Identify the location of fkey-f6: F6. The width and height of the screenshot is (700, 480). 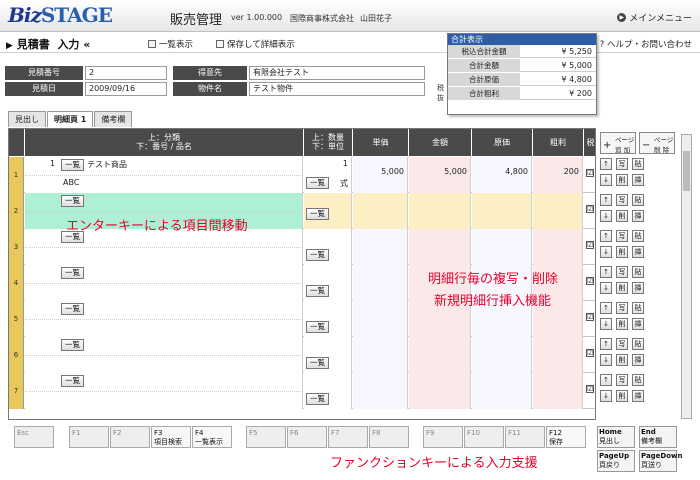
(307, 437).